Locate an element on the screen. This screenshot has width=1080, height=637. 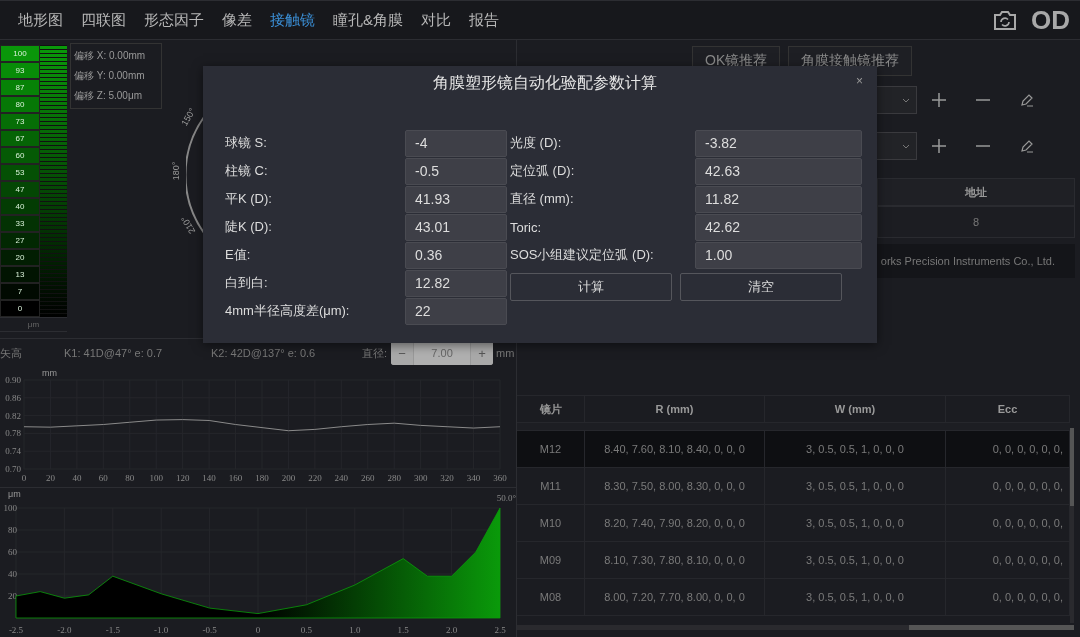
axis-tick-label: 1.5 is located at coordinates (403, 630).